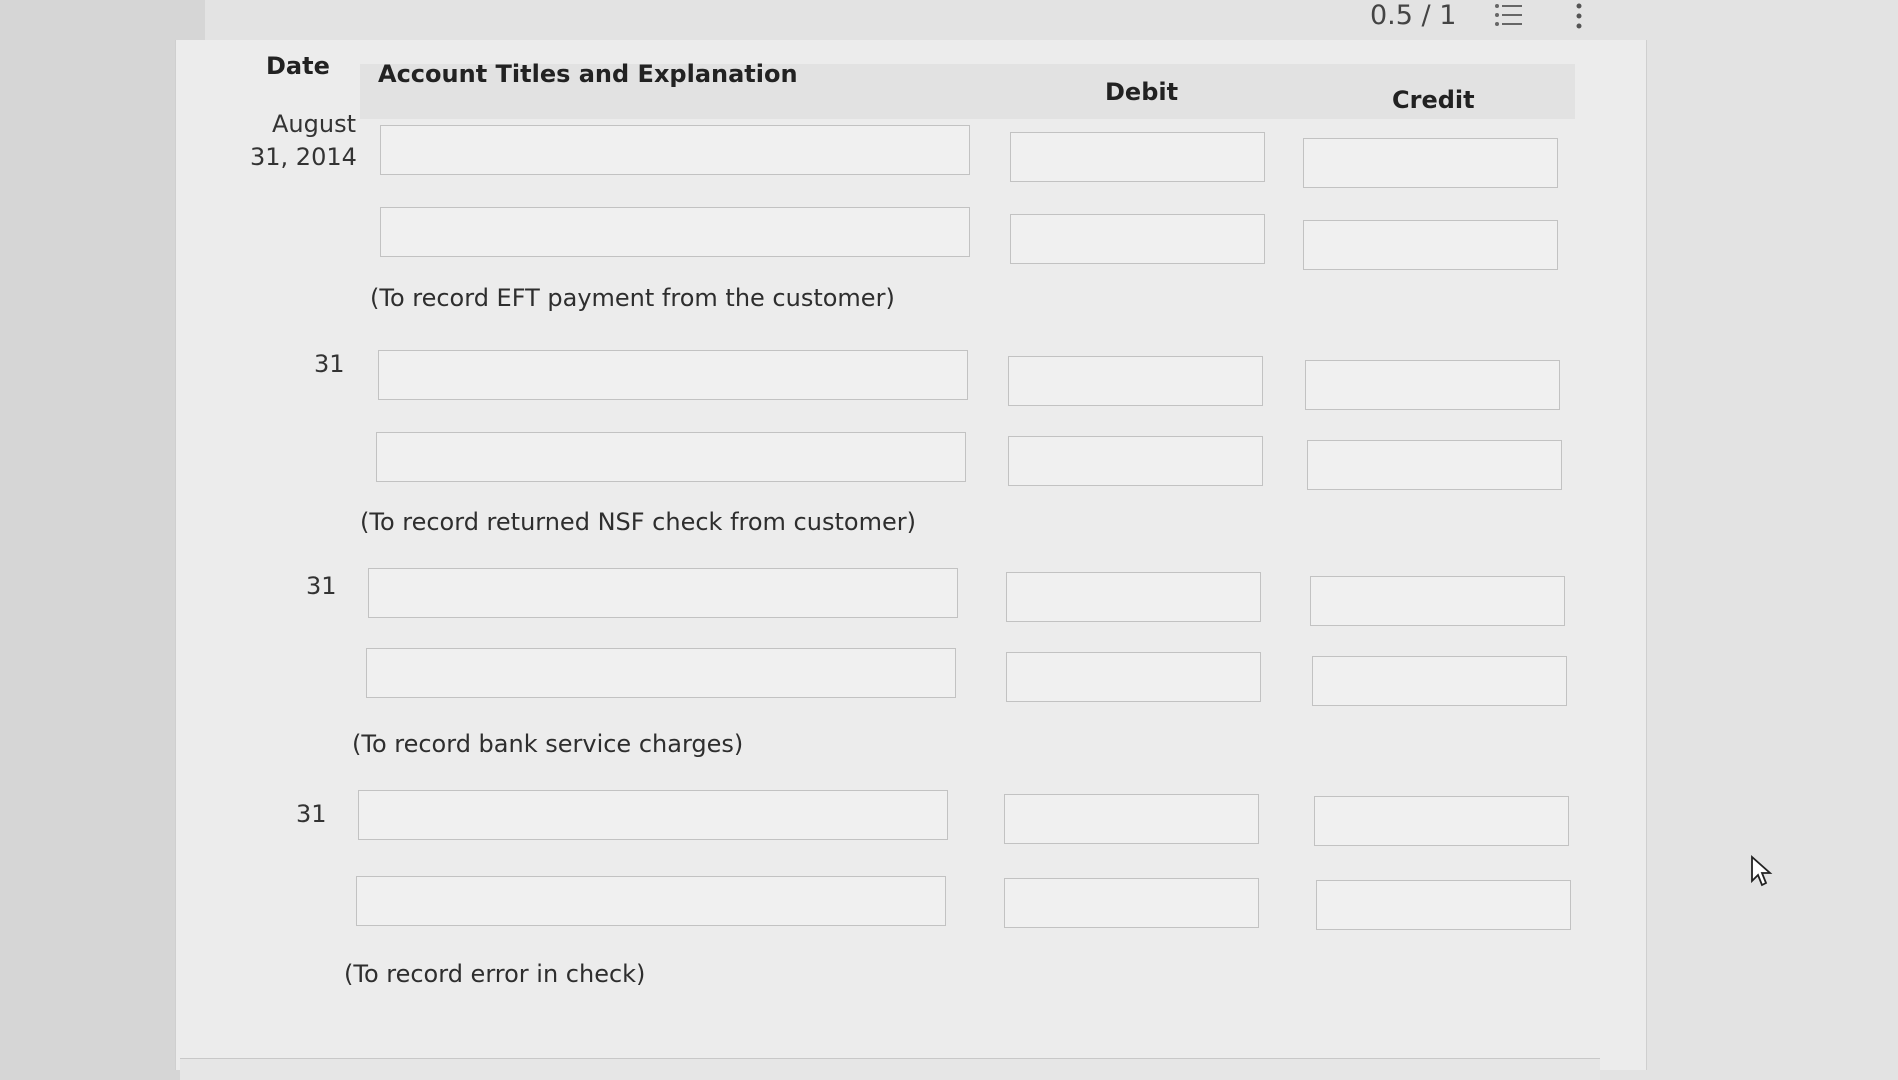  Describe the element at coordinates (548, 744) in the screenshot. I see `entry-explanation: (To record bank service charges)` at that location.